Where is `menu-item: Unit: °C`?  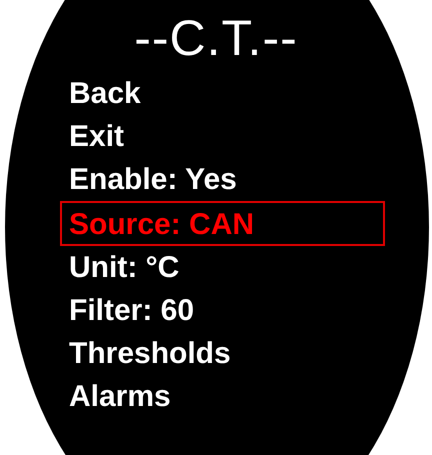
menu-item: Unit: °C is located at coordinates (222, 267).